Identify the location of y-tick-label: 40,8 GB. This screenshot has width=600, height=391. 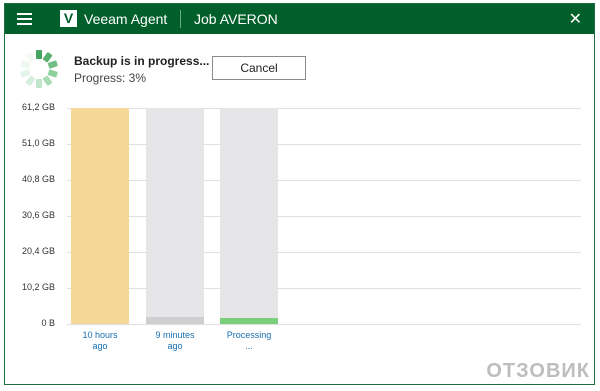
(38, 179).